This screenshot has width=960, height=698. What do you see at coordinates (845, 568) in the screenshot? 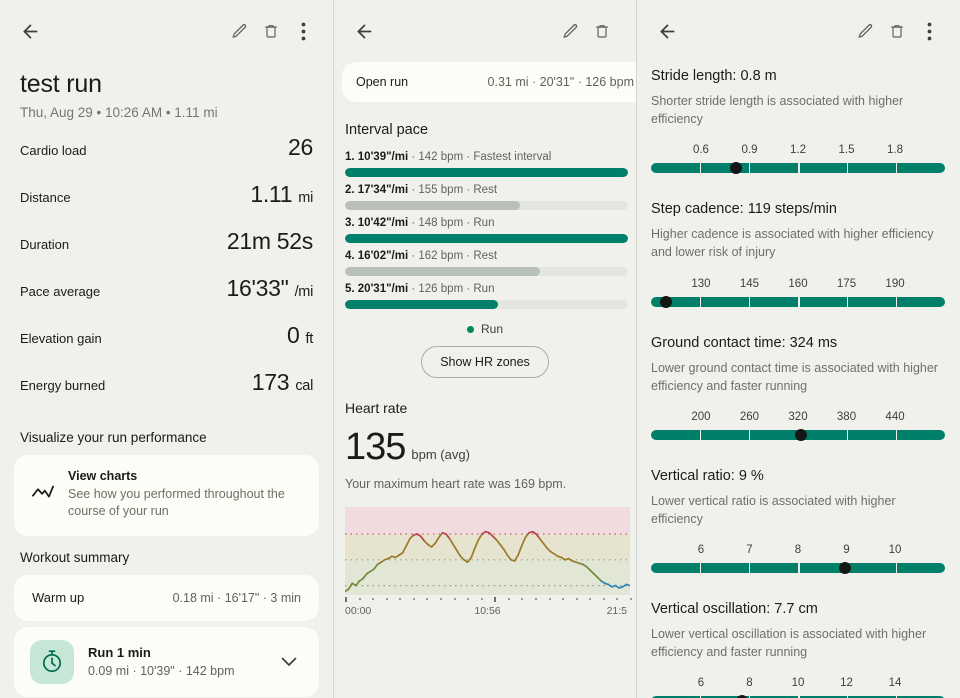
I see `metric-slider-marker` at bounding box center [845, 568].